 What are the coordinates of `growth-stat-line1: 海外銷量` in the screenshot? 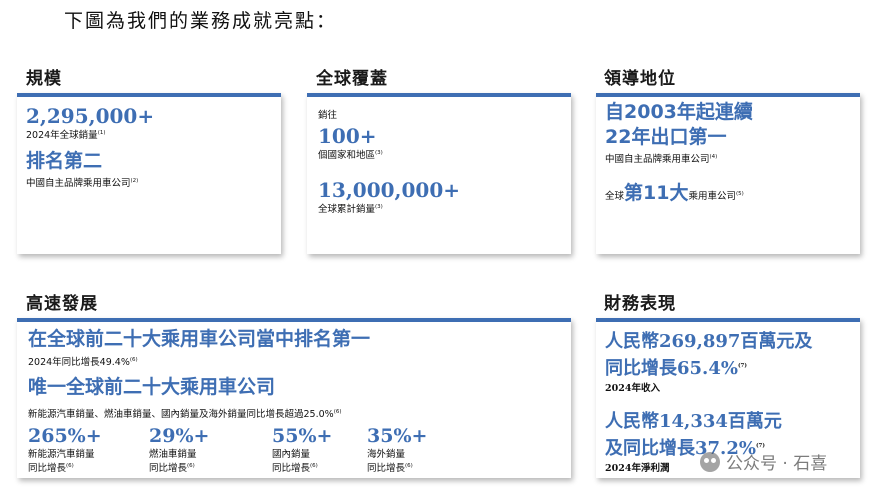 It's located at (386, 454).